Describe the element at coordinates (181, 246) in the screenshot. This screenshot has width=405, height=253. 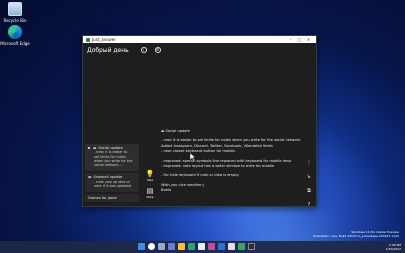
I see `file-explorer-icon` at that location.